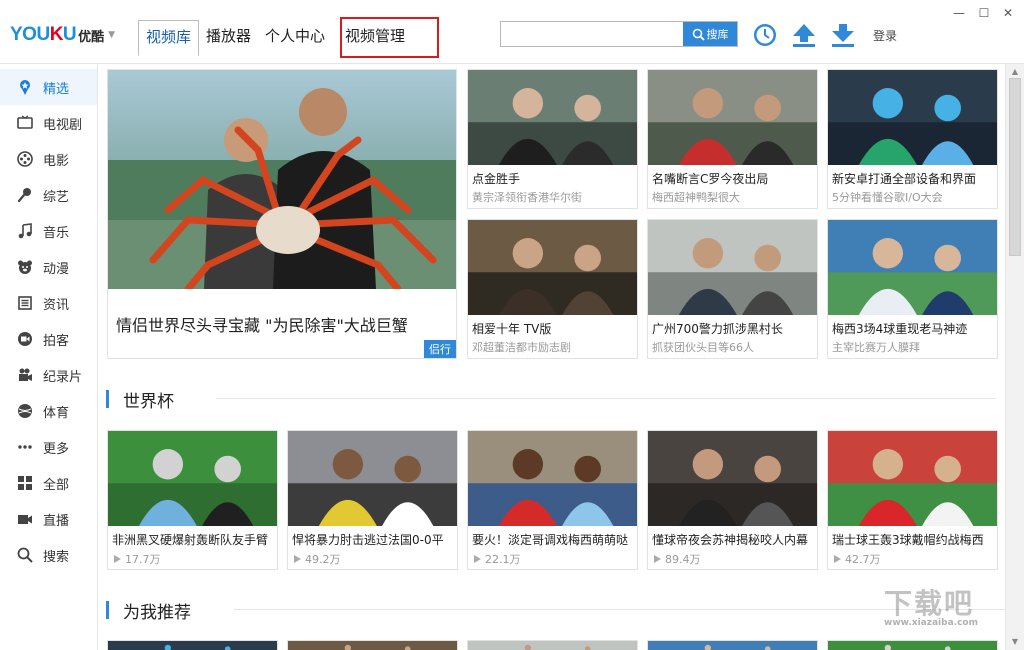  What do you see at coordinates (56, 341) in the screenshot?
I see `sidebar-item-label: 拍客` at bounding box center [56, 341].